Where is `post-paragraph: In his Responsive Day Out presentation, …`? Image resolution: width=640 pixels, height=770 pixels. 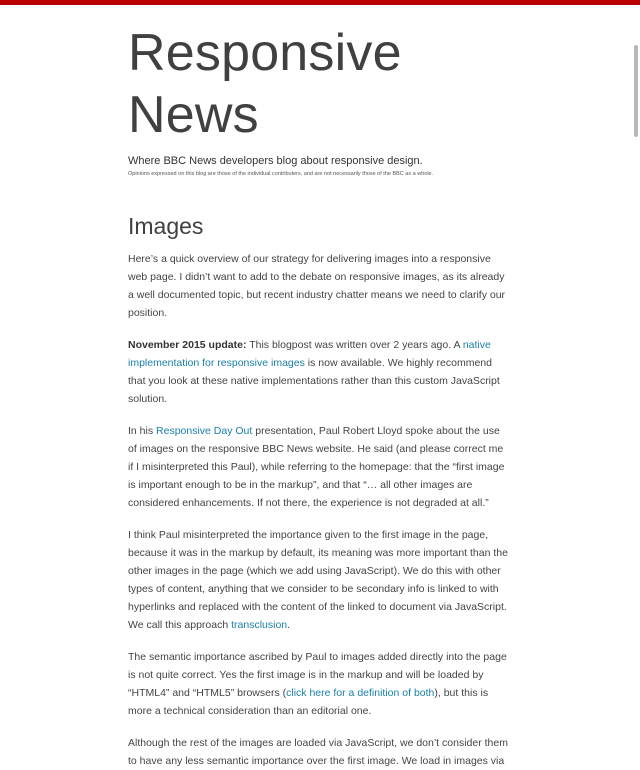 post-paragraph: In his Responsive Day Out presentation, … is located at coordinates (318, 467).